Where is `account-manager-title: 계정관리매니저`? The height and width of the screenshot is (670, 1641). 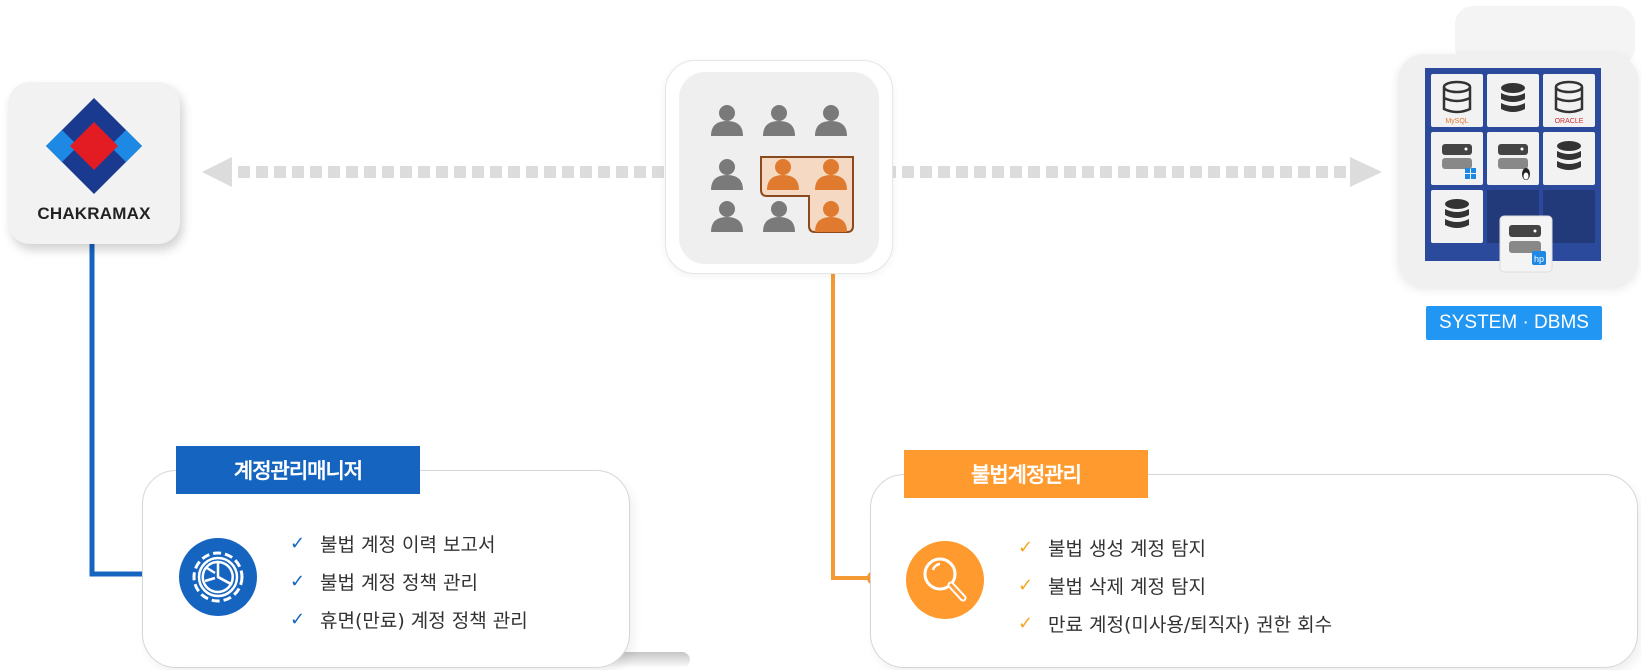
account-manager-title: 계정관리매니저 is located at coordinates (298, 470).